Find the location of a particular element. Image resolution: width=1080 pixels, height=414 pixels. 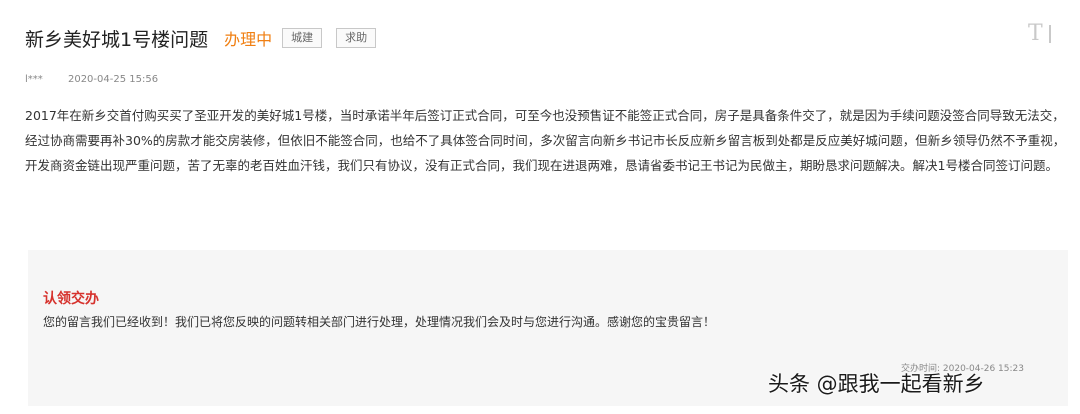

font-size-glyph: T is located at coordinates (1035, 33).